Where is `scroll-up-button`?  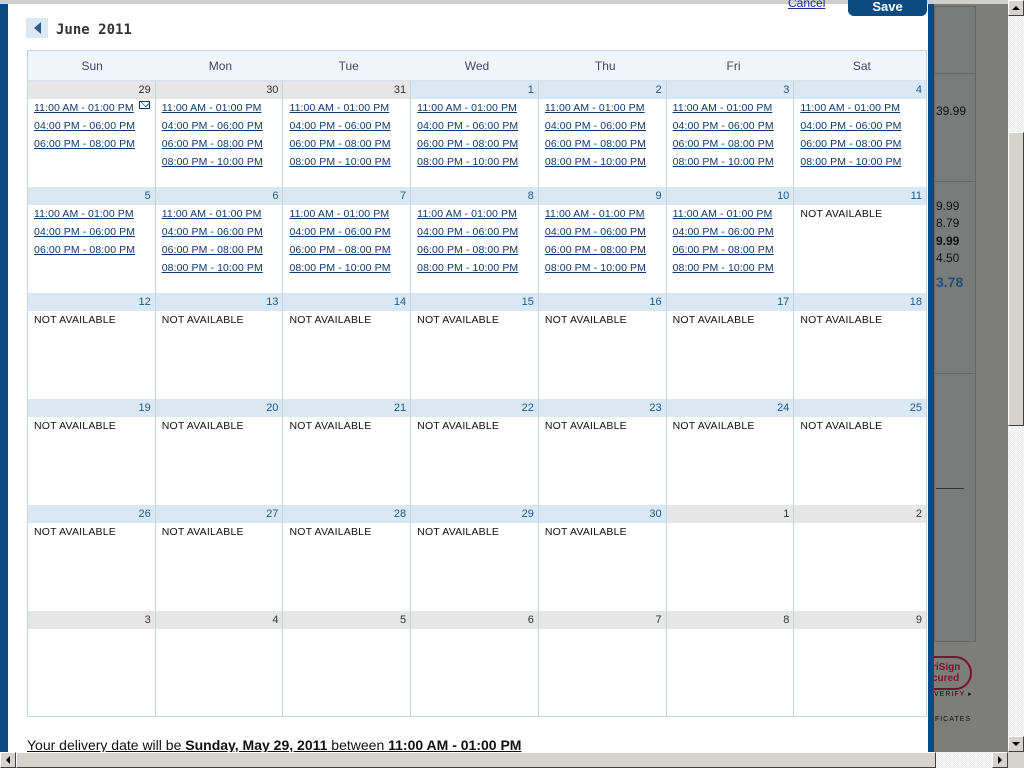 scroll-up-button is located at coordinates (1016, 8).